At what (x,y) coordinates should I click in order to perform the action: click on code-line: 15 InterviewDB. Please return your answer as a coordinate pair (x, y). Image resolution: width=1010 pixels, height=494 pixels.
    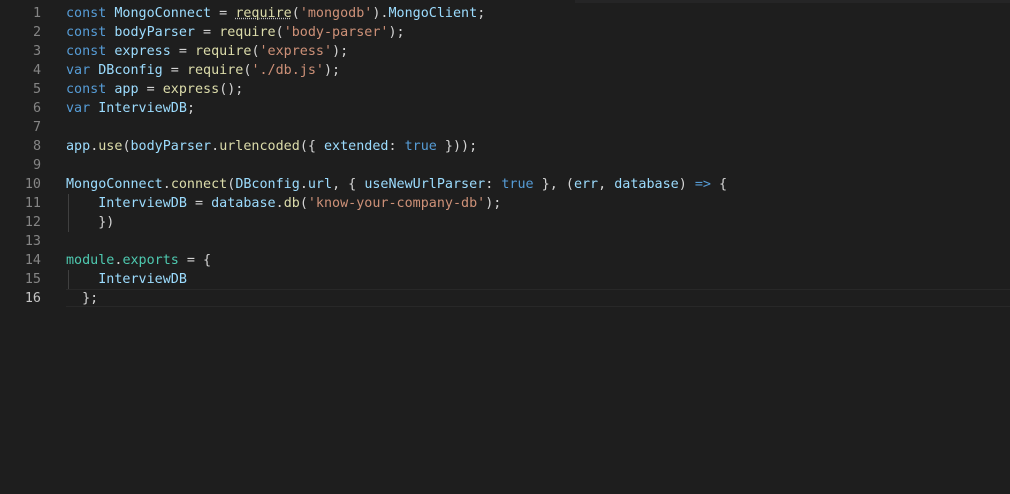
    Looking at the image, I should click on (505, 279).